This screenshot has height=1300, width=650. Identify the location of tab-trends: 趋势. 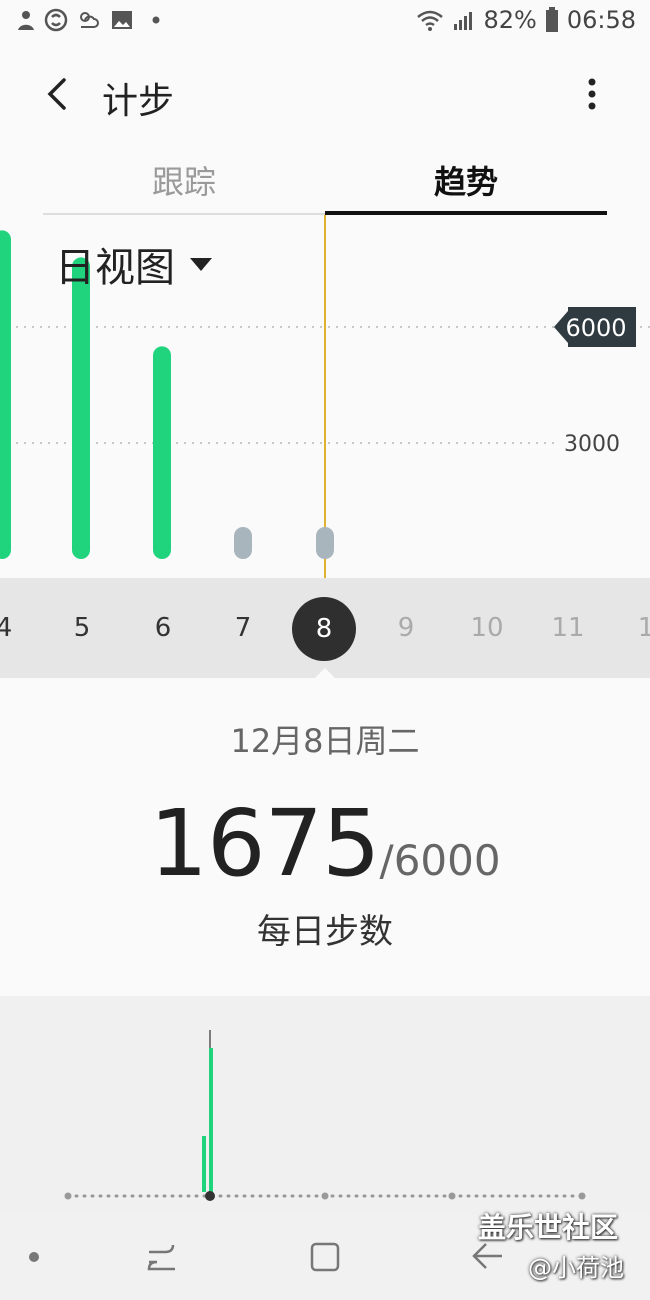
(466, 186).